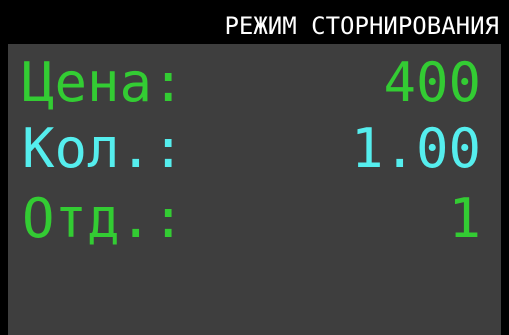 The image size is (509, 335). I want to click on department-value: 1, so click(464, 218).